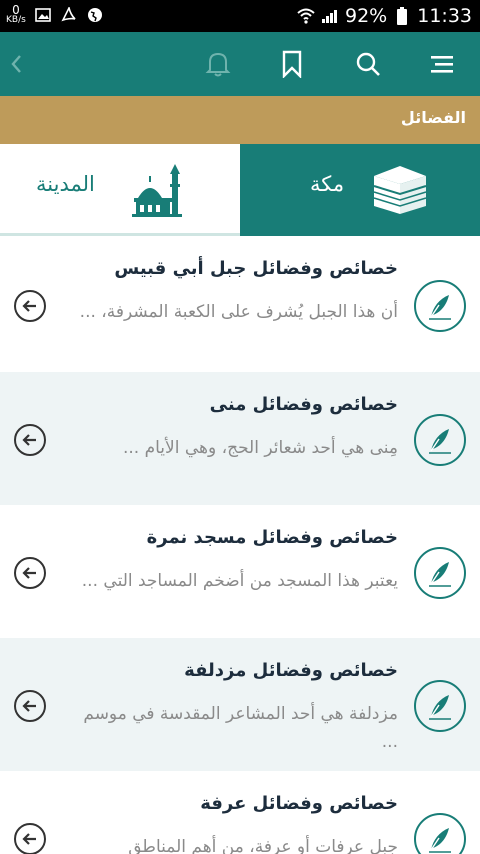 Image resolution: width=480 pixels, height=854 pixels. I want to click on back-chevron-icon, so click(16, 64).